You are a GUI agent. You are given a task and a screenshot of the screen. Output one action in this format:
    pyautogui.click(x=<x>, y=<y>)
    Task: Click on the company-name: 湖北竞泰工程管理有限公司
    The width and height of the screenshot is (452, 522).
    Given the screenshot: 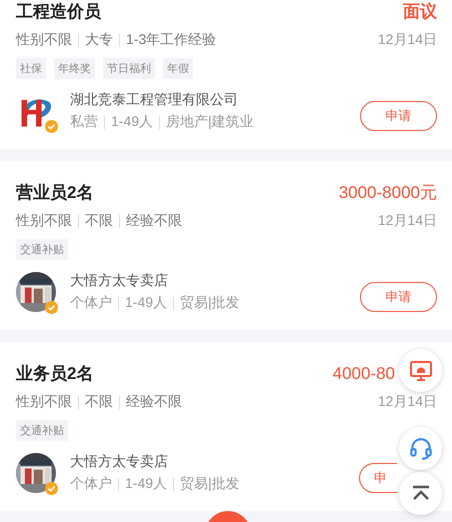 What is the action you would take?
    pyautogui.click(x=154, y=100)
    